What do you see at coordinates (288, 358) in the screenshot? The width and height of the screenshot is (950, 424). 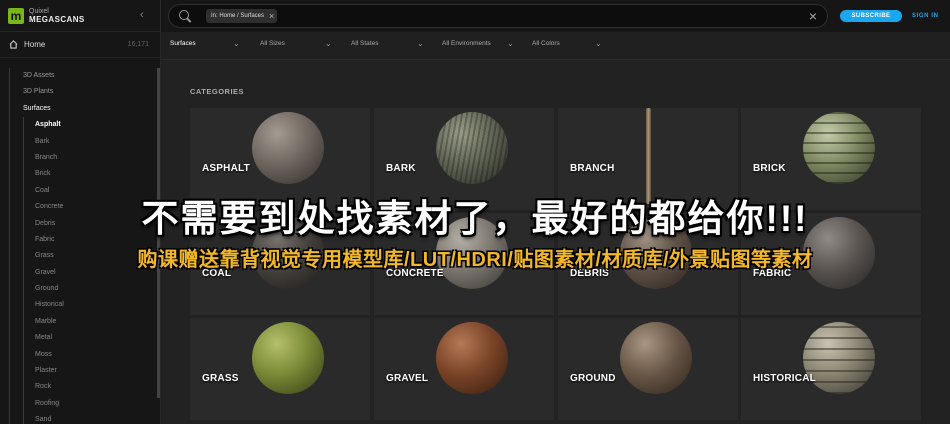 I see `grass-sphere-thumbnail` at bounding box center [288, 358].